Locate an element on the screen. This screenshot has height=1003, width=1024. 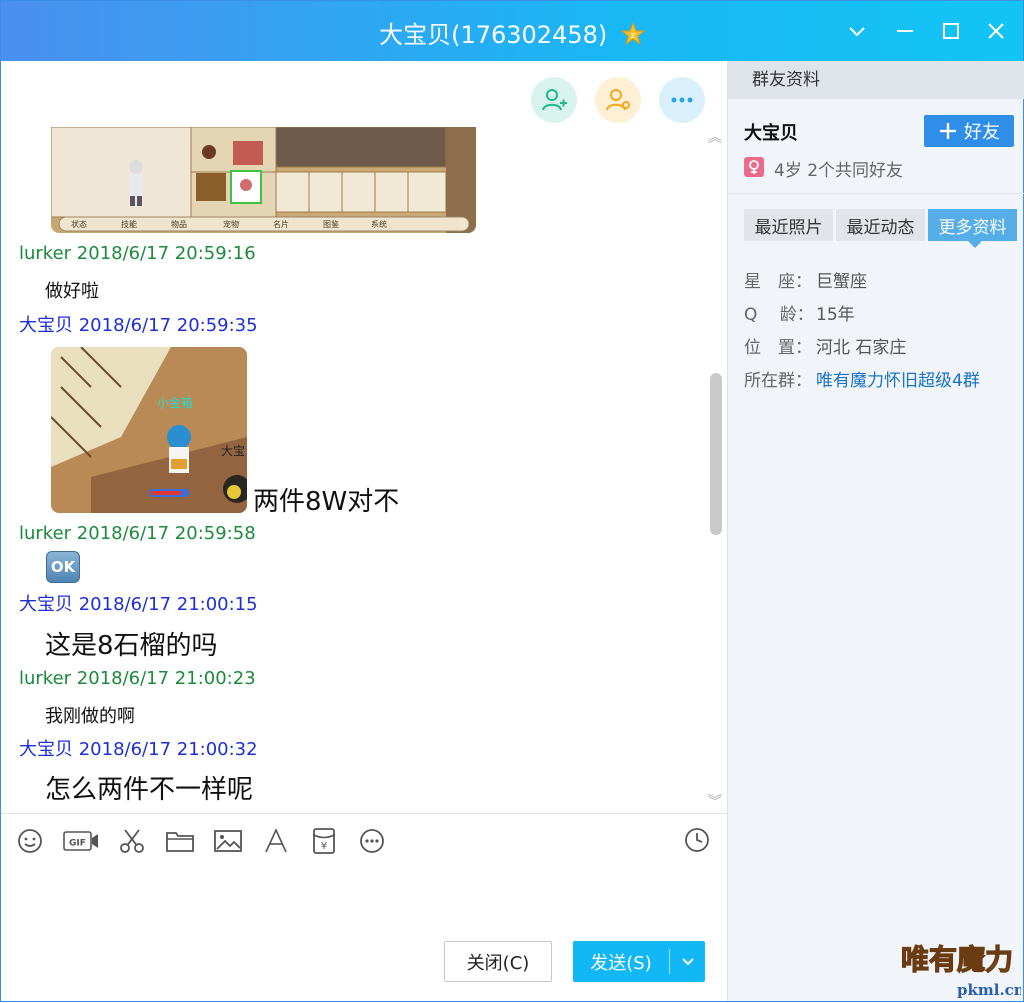
input-divider is located at coordinates (364, 813).